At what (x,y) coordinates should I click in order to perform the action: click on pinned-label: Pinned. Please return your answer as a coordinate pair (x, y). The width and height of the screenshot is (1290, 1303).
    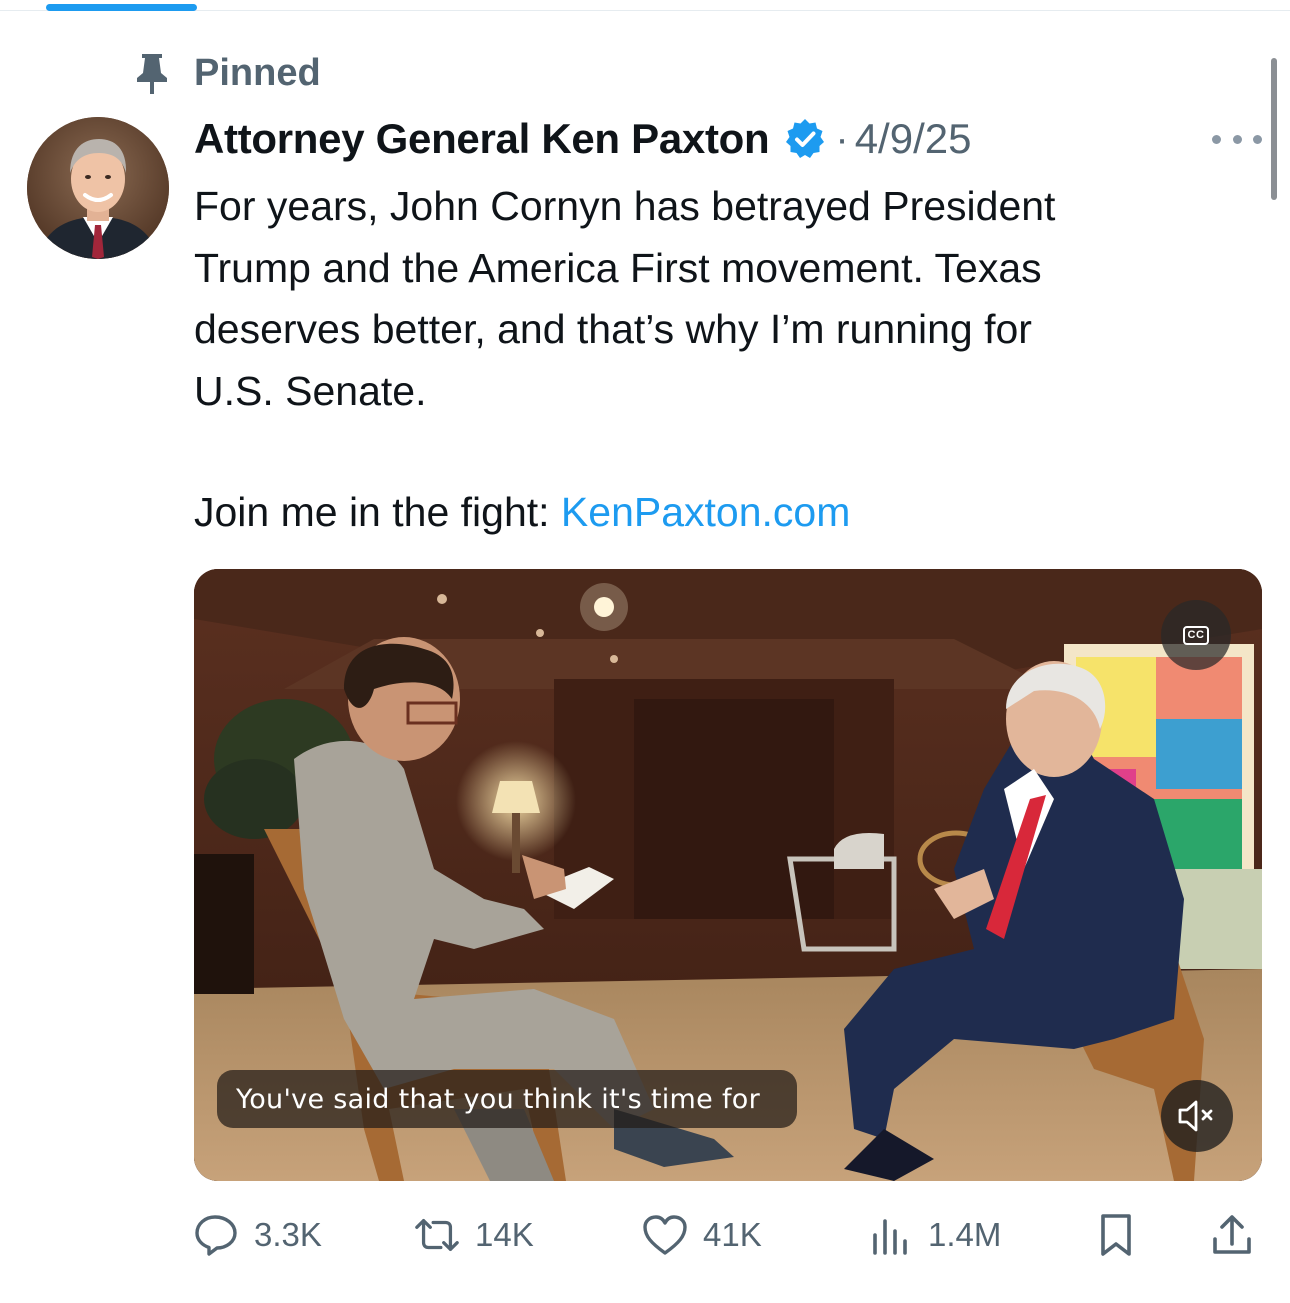
    Looking at the image, I should click on (257, 72).